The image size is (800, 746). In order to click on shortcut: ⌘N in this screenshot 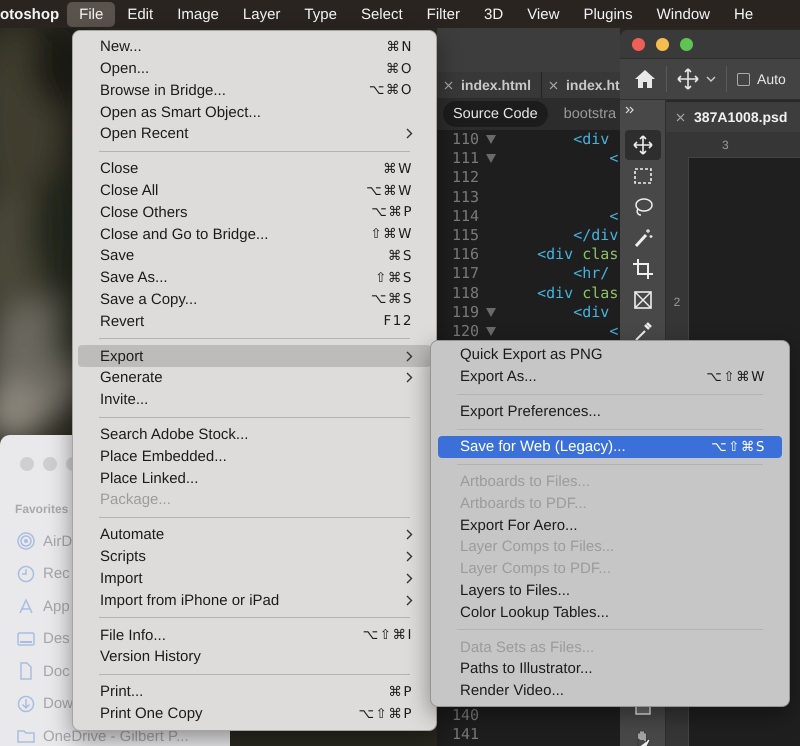, I will do `click(399, 46)`.